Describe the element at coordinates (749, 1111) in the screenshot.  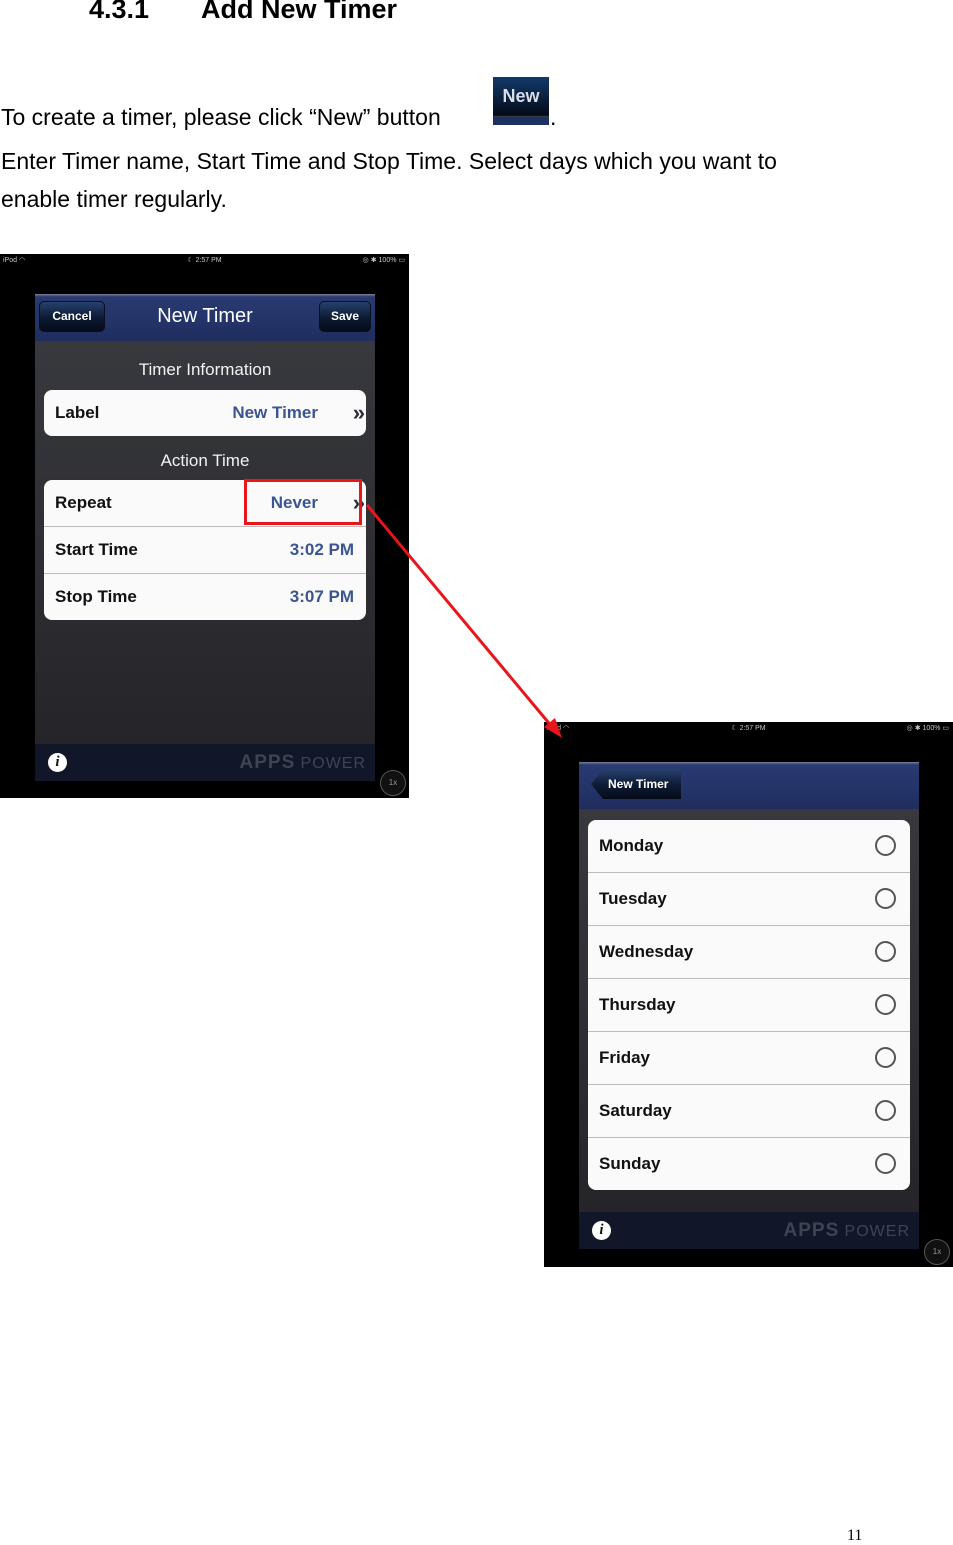
I see `day-row-saturday: Saturday` at that location.